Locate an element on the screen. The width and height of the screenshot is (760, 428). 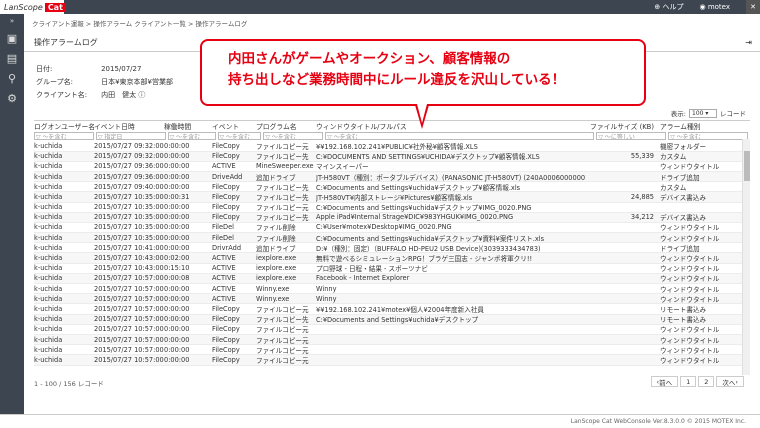
scrollbar is located at coordinates (746, 257).